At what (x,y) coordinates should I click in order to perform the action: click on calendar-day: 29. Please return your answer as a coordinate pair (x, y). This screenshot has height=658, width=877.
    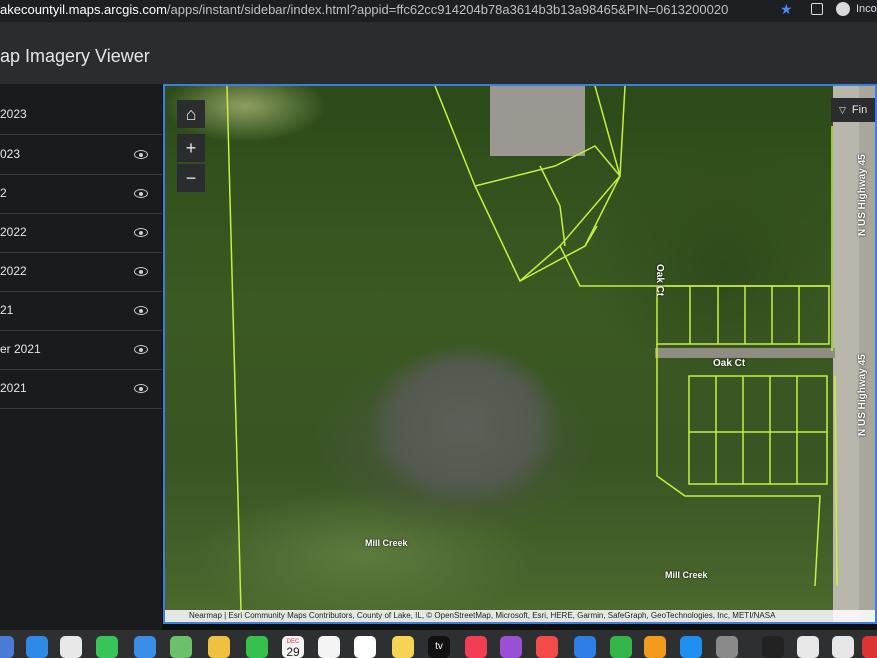
    Looking at the image, I should click on (293, 651).